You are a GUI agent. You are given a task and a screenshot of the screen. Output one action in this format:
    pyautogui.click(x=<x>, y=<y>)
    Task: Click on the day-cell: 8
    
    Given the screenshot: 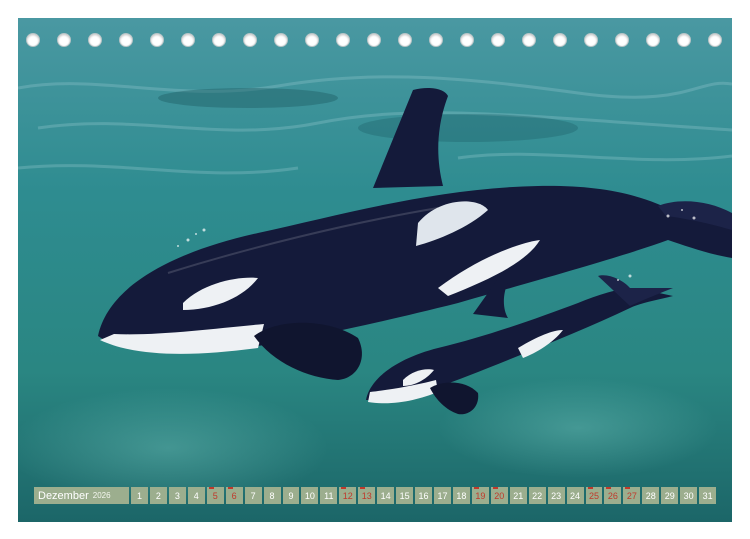 What is the action you would take?
    pyautogui.click(x=272, y=495)
    